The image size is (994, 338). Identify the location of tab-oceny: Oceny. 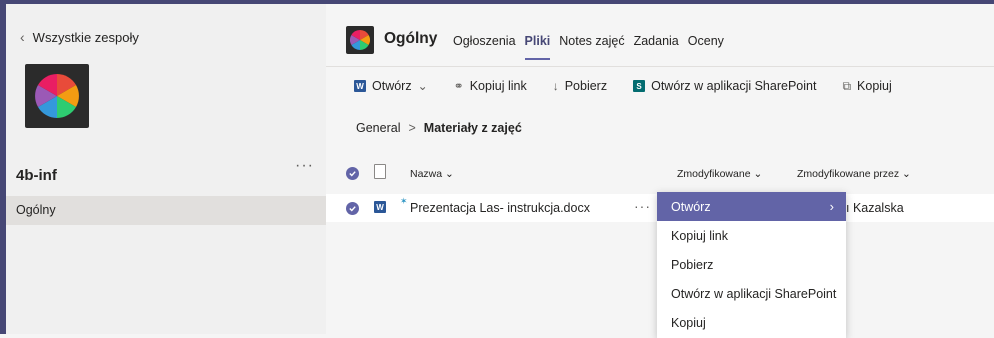
(706, 47).